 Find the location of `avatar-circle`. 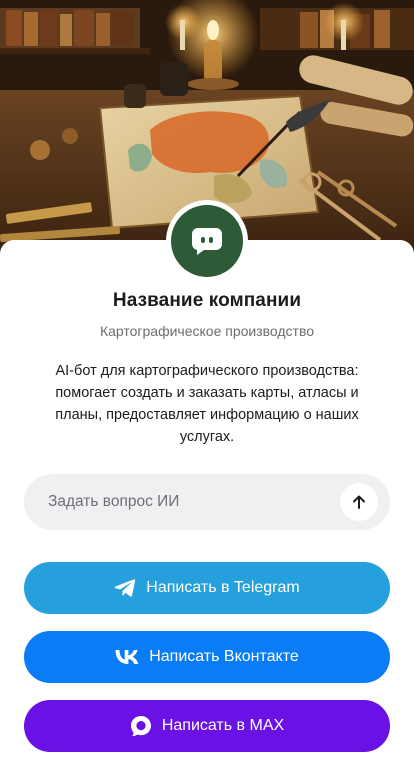

avatar-circle is located at coordinates (207, 241).